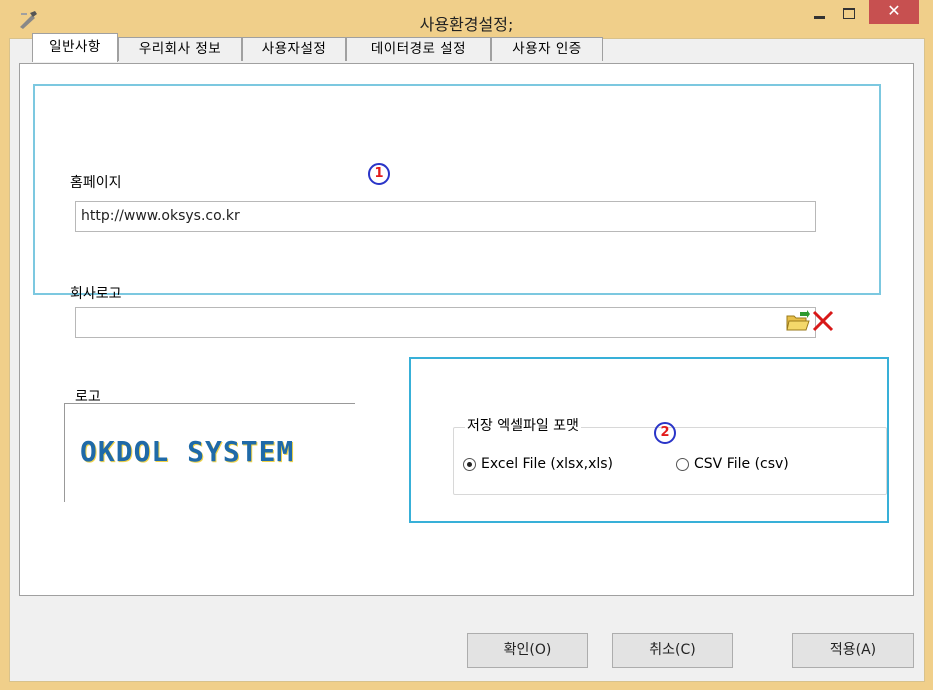 The image size is (933, 690). Describe the element at coordinates (445, 322) in the screenshot. I see `company-logo-path-input` at that location.